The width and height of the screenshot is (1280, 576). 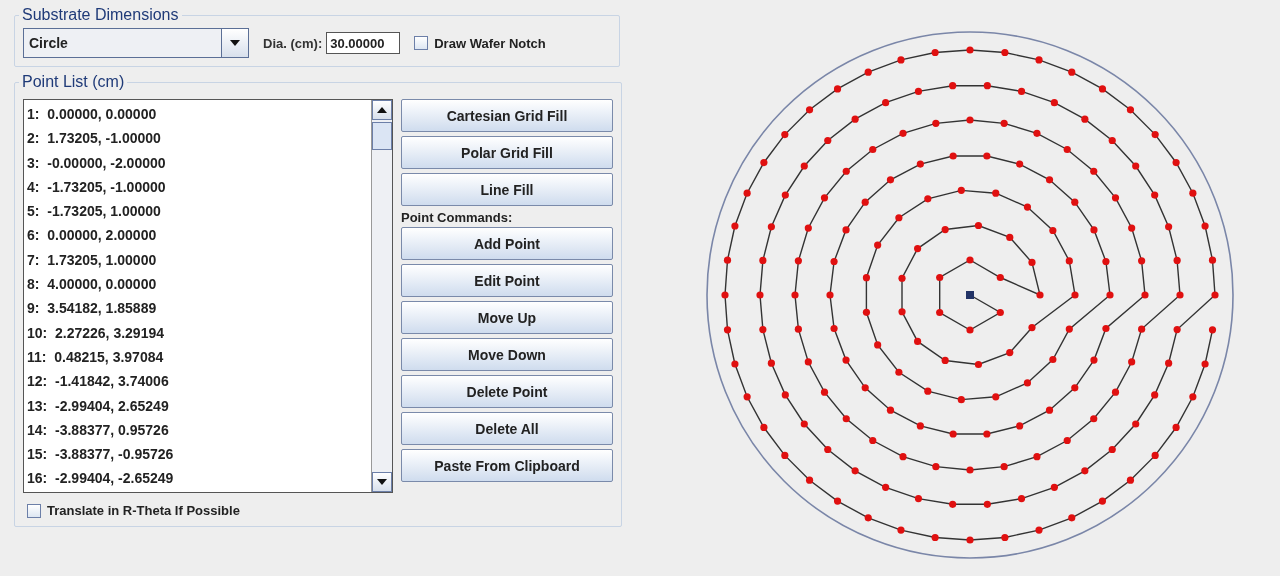 I want to click on notch-label: Draw Wafer Notch, so click(x=490, y=43).